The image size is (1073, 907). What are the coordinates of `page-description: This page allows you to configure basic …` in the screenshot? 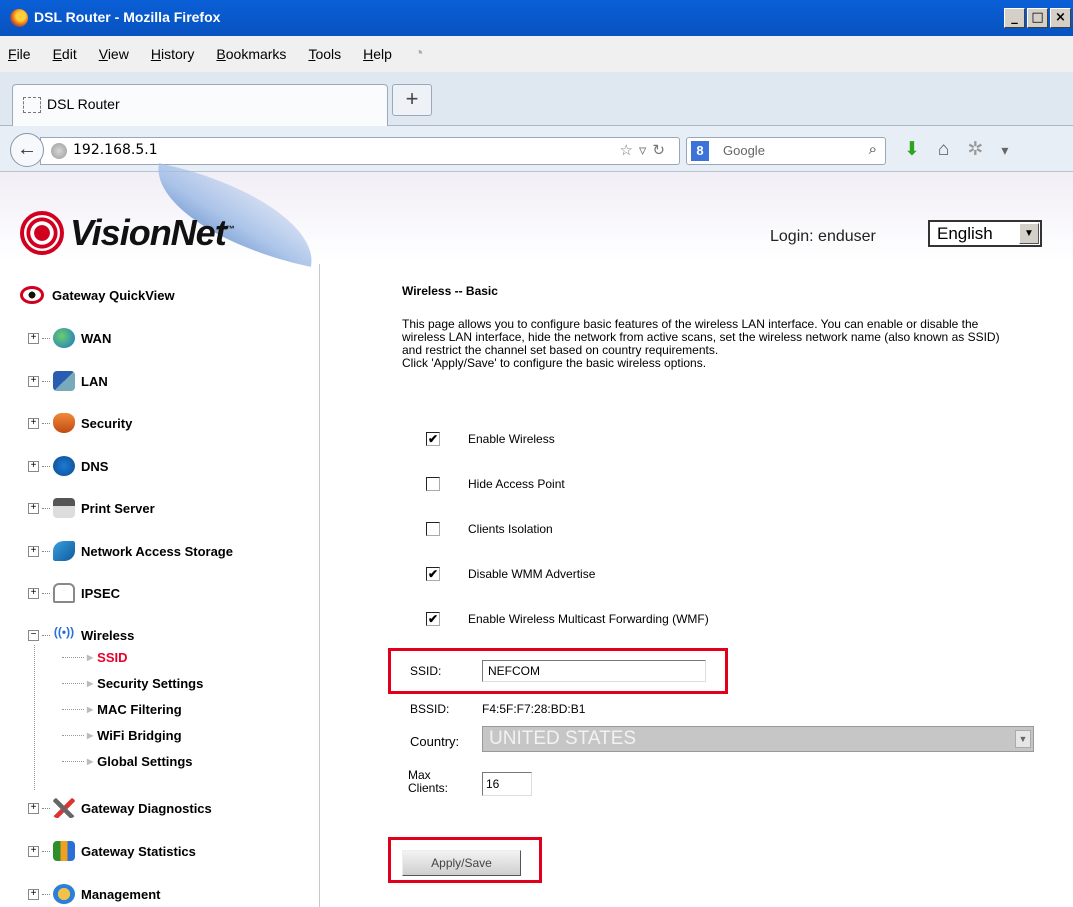 It's located at (701, 343).